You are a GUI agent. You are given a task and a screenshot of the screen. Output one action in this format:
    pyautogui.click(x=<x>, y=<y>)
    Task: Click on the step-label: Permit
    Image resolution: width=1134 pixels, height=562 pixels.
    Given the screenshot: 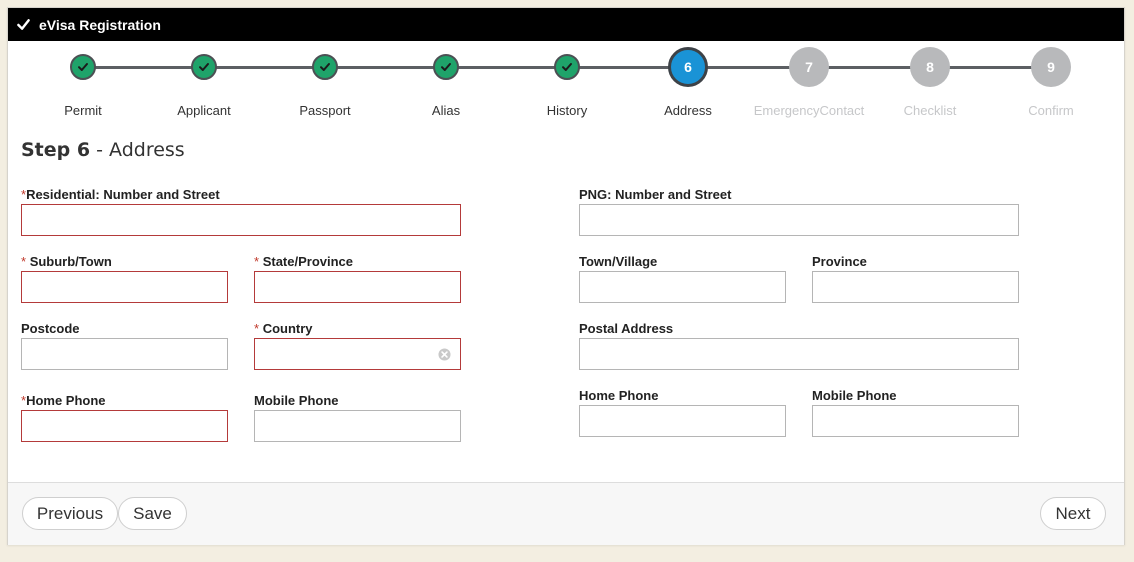 What is the action you would take?
    pyautogui.click(x=83, y=110)
    